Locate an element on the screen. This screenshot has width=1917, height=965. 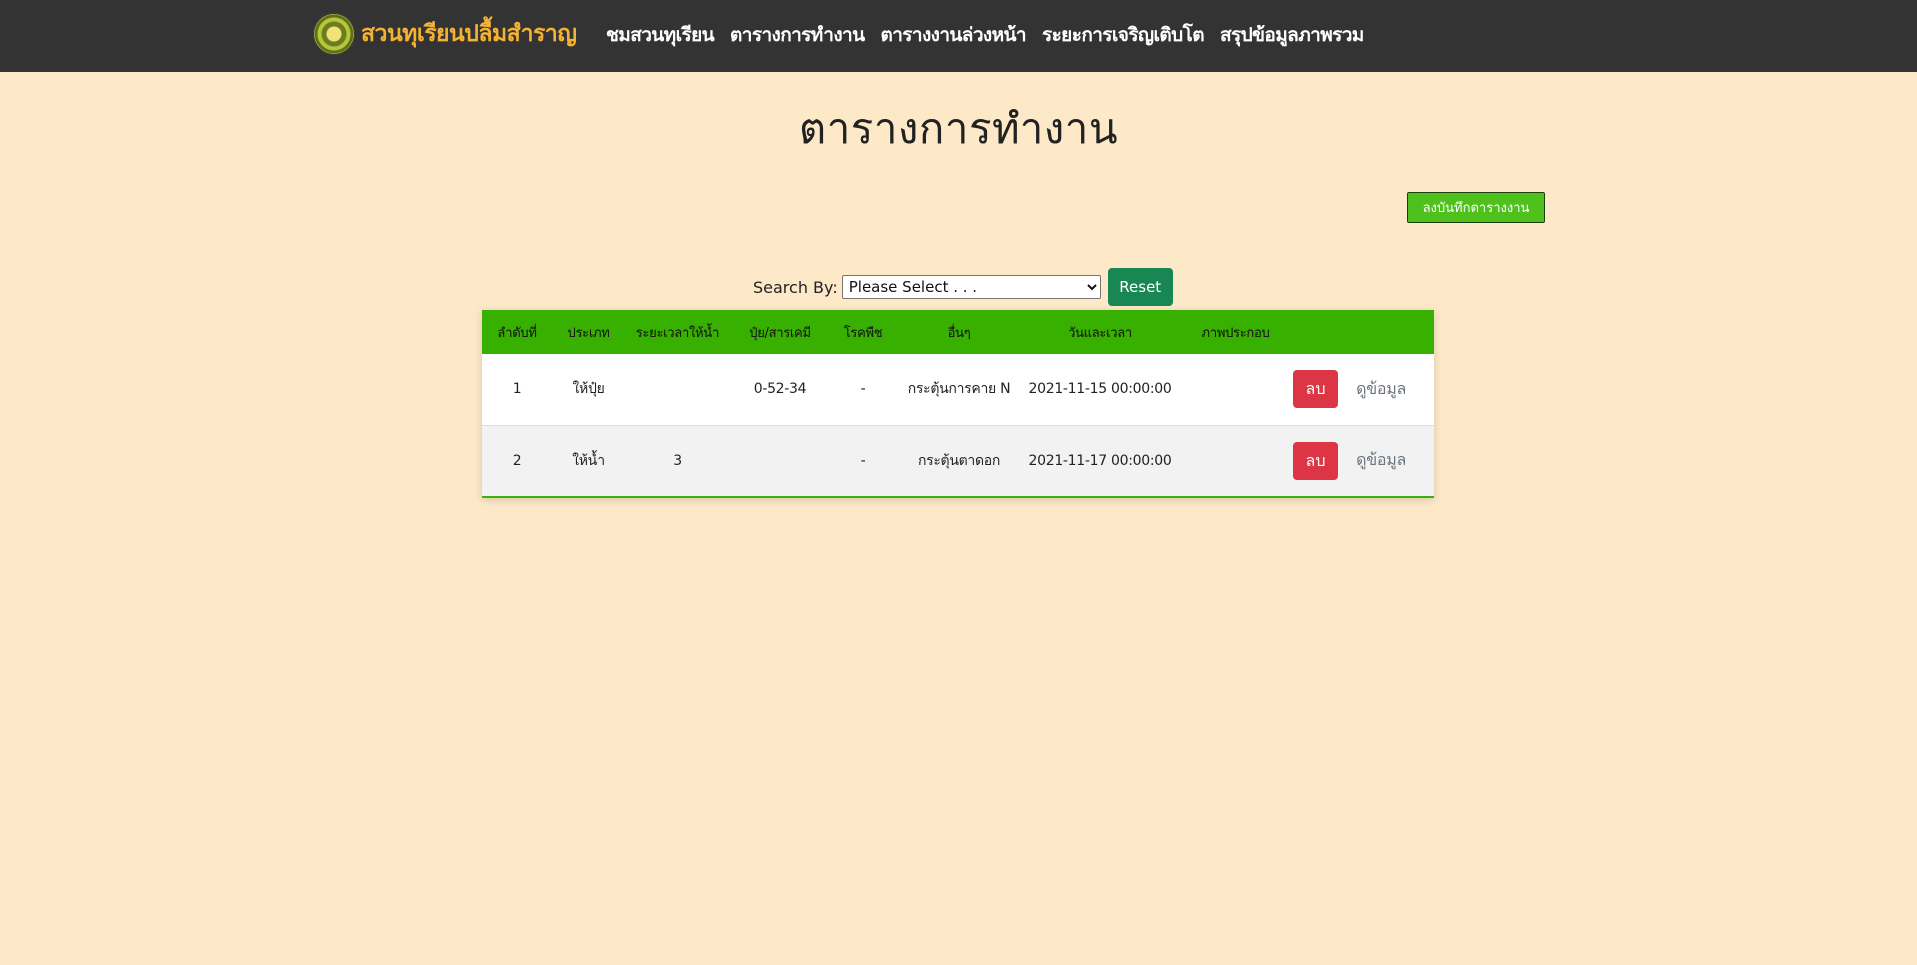
page-title: ตารางการทำงาน is located at coordinates (958, 128).